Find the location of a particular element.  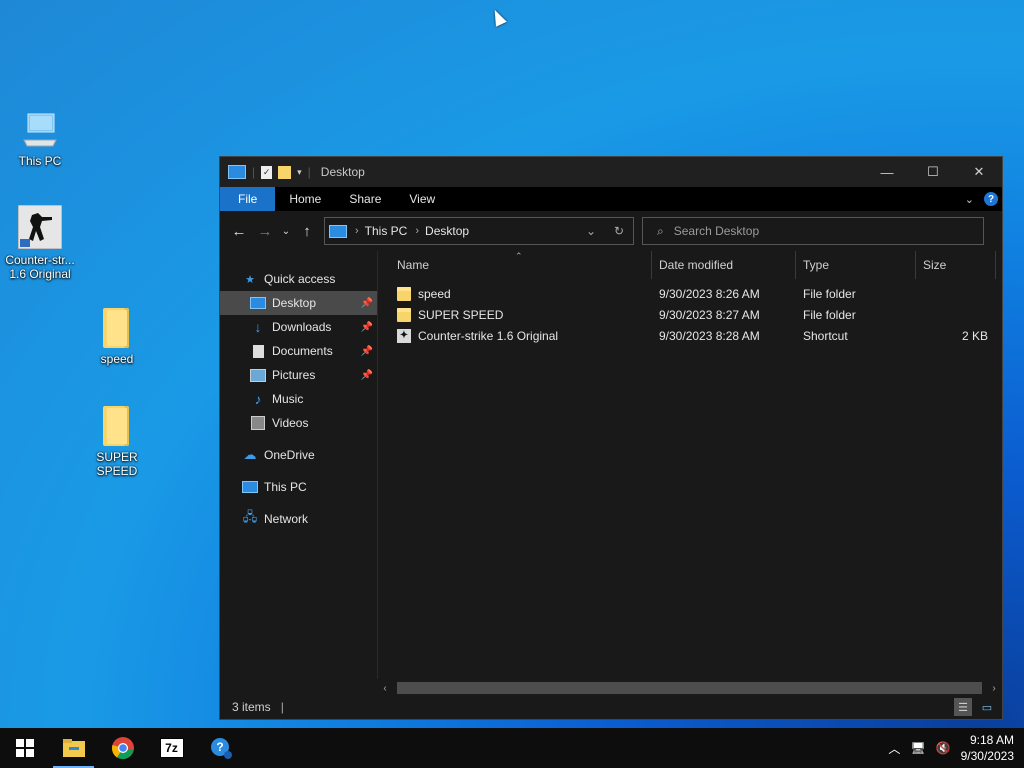

file-date: 9/30/2023 8:28 AM is located at coordinates (709, 335).